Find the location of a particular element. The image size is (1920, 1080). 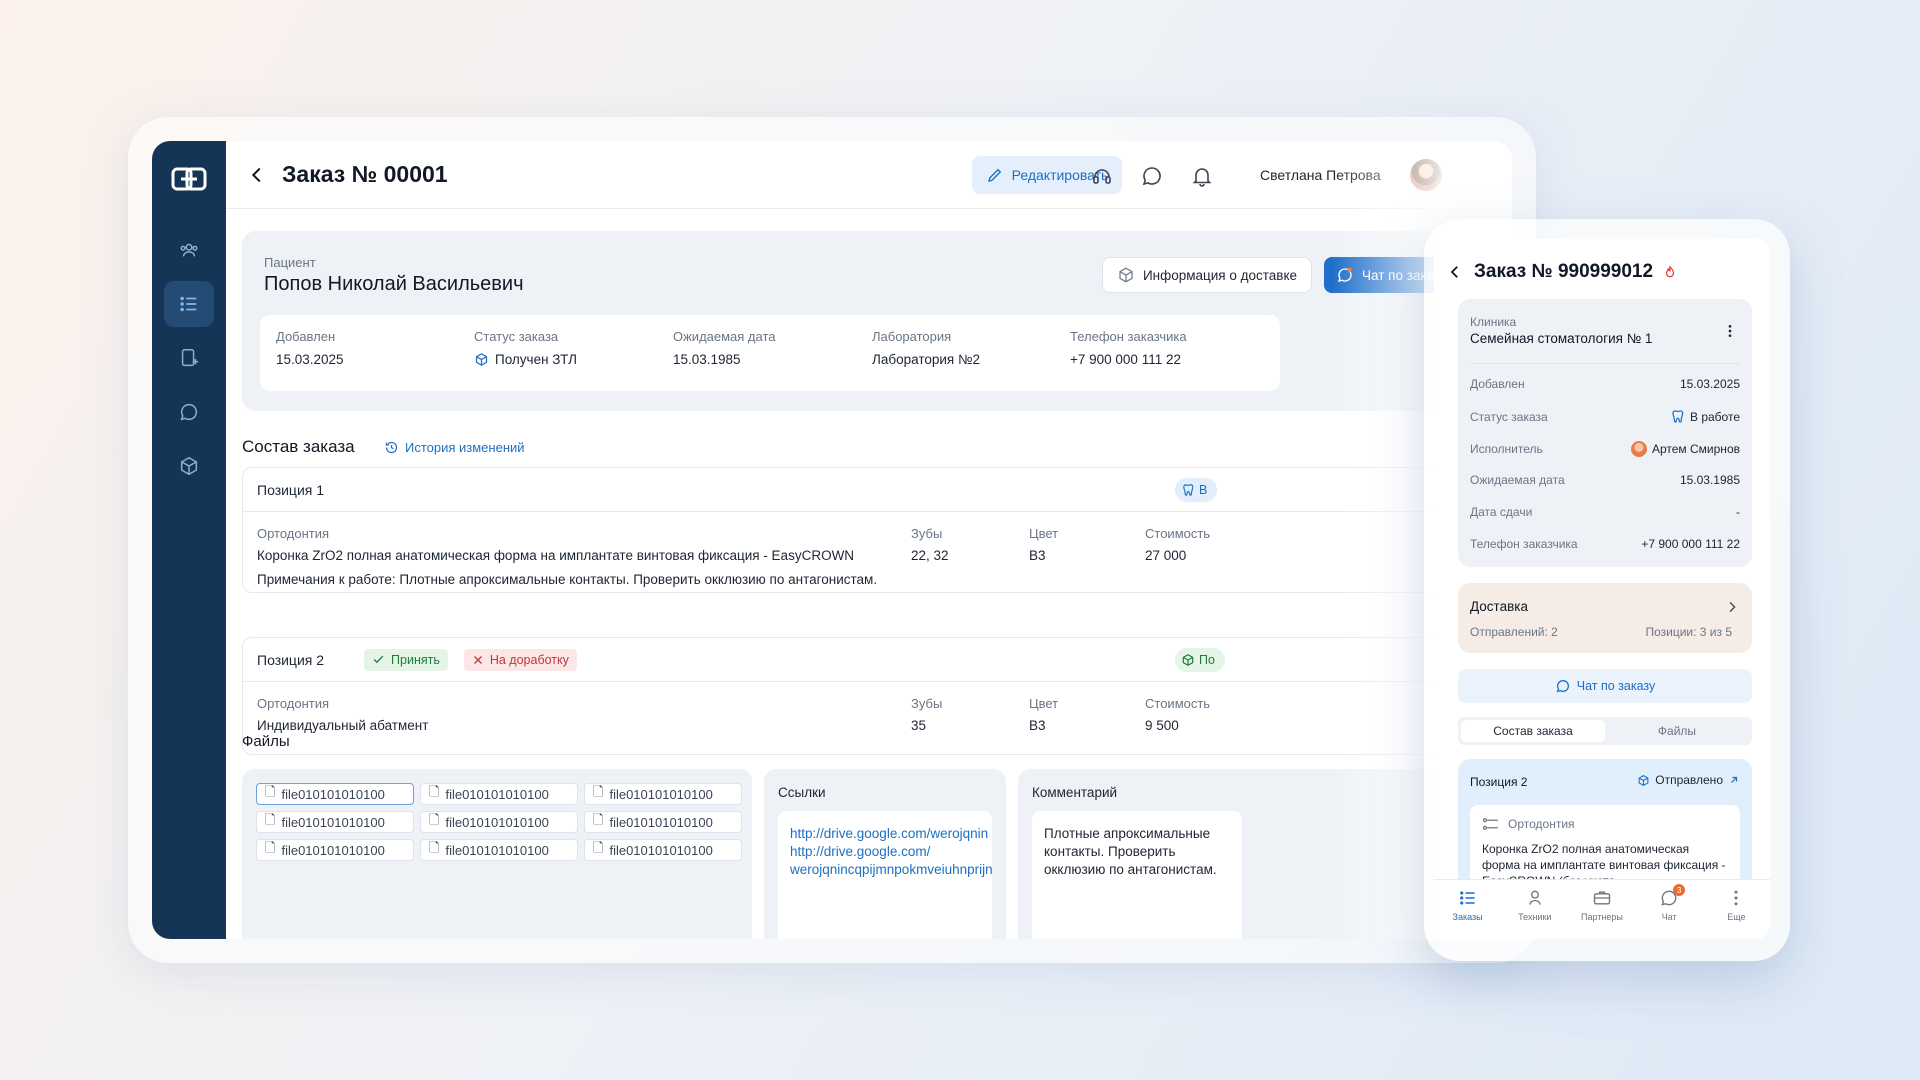

nav-label: Еще is located at coordinates (1736, 917).